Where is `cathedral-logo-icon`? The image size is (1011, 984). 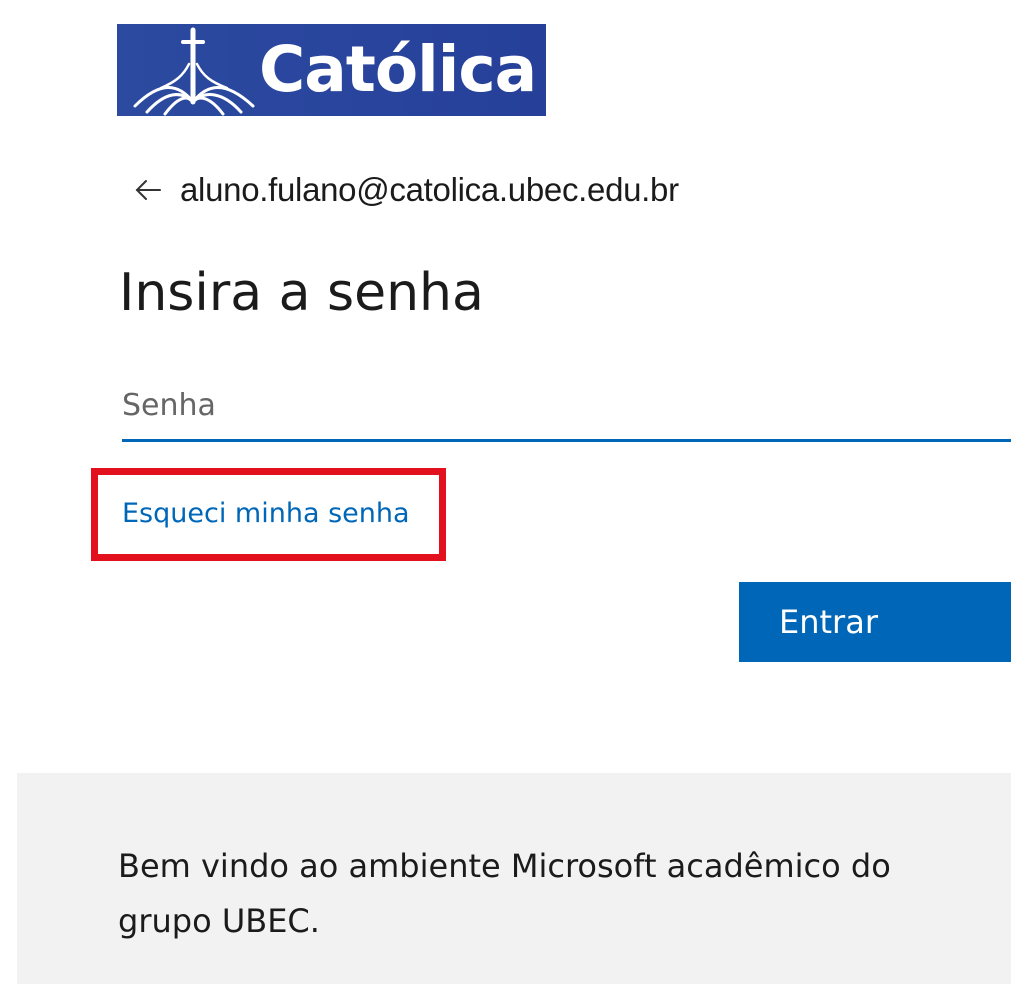
cathedral-logo-icon is located at coordinates (194, 71).